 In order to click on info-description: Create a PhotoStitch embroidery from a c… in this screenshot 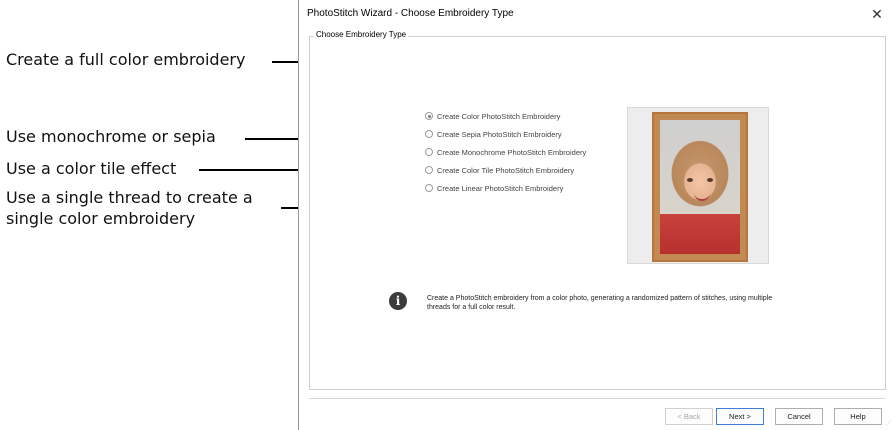, I will do `click(600, 303)`.